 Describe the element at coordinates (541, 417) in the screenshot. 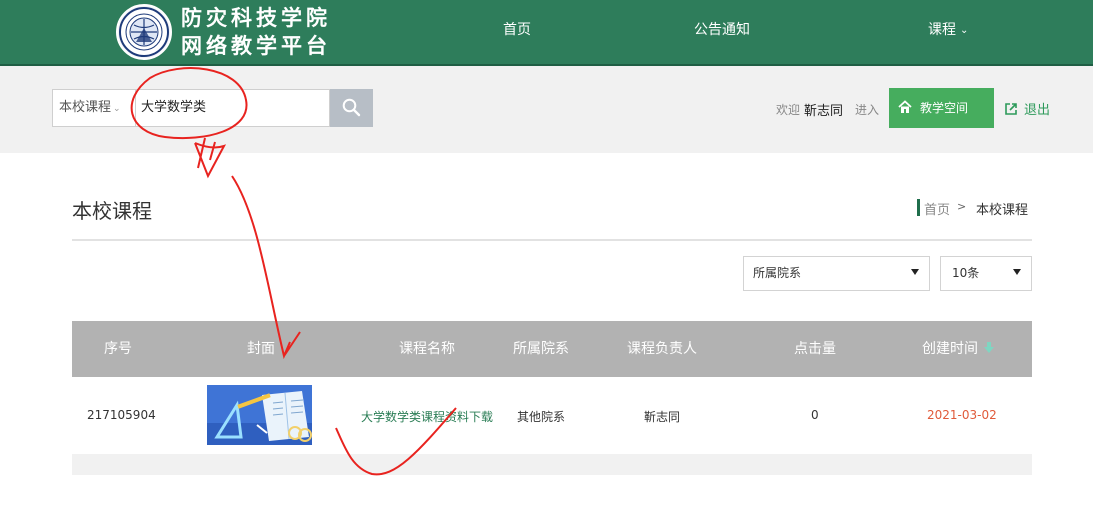

I see `cell-department: 其他院系` at that location.